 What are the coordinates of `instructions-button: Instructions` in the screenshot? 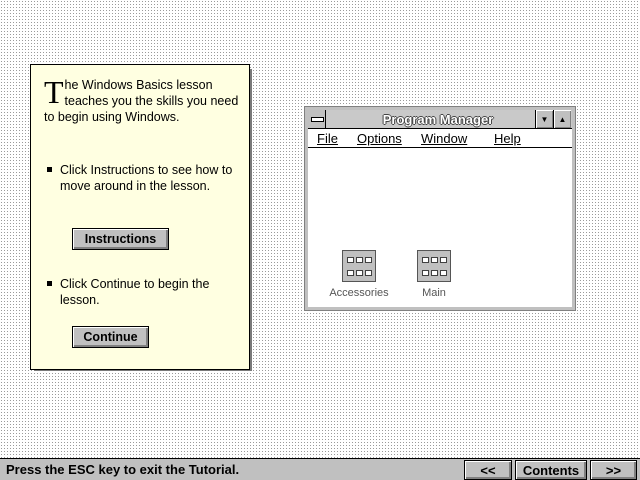 It's located at (120, 239).